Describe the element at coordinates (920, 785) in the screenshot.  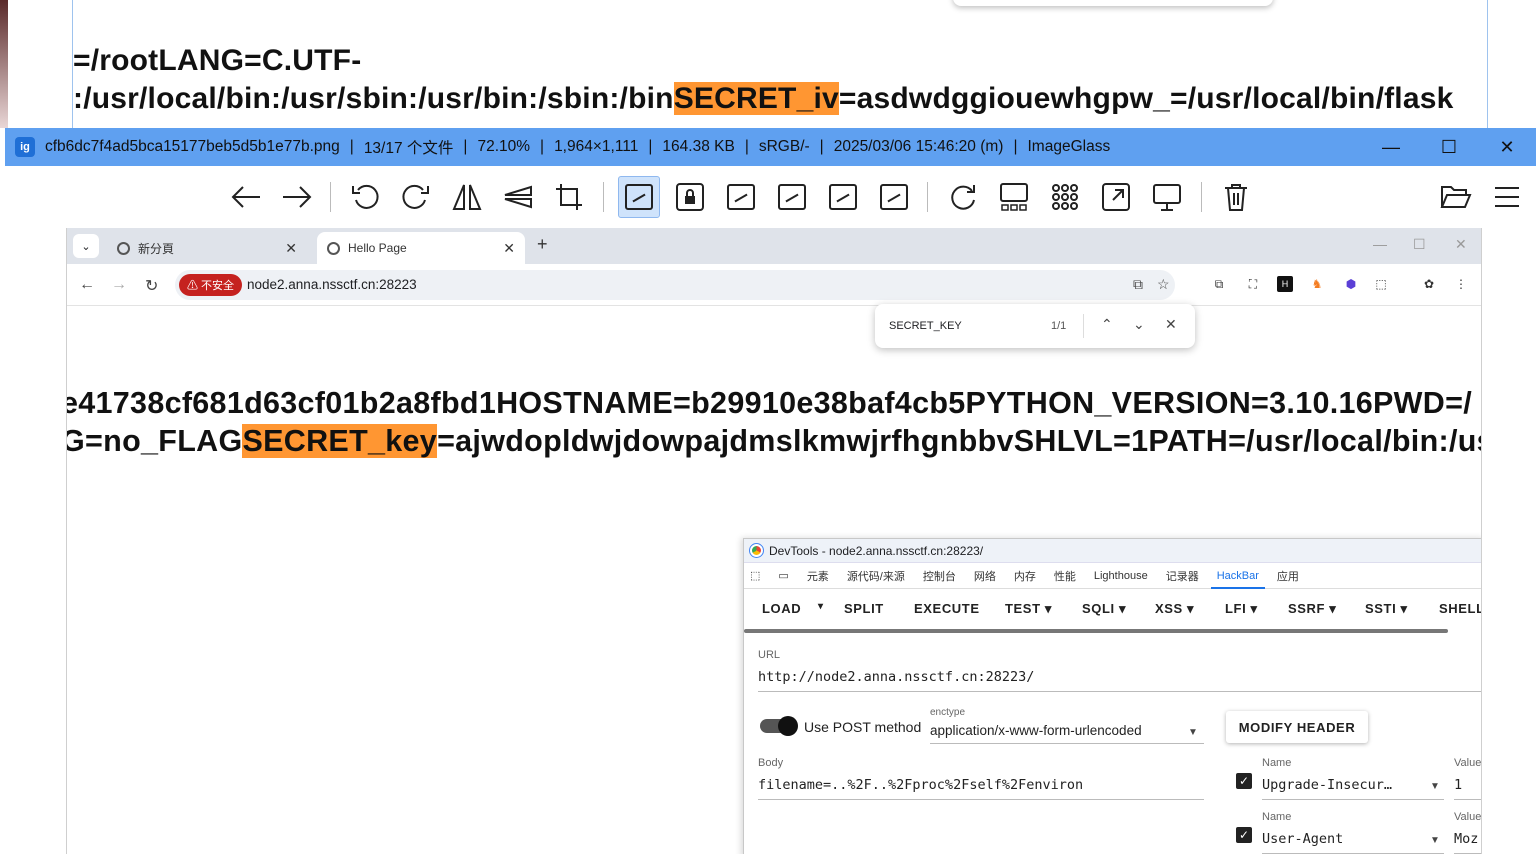
I see `body-input: filename=..%2F..%2Fproc%2Fself%2Fenviron` at that location.